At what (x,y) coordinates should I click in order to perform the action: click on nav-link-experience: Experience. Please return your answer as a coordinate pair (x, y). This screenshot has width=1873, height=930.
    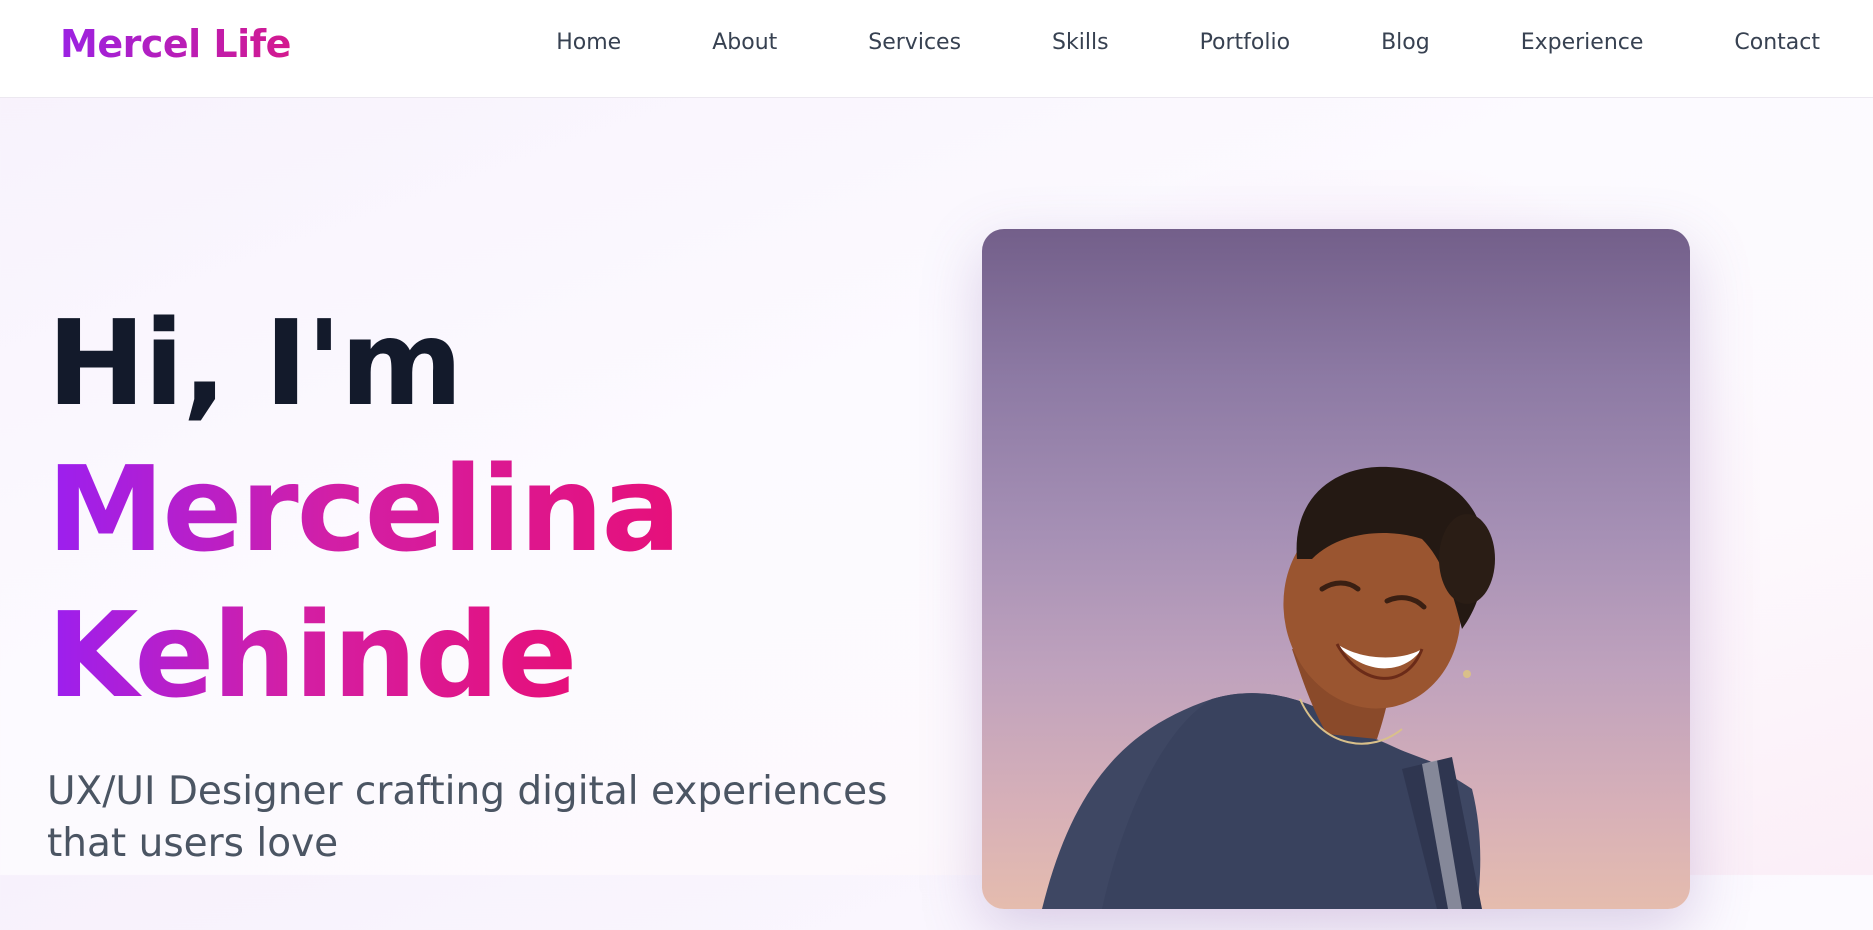
    Looking at the image, I should click on (1582, 42).